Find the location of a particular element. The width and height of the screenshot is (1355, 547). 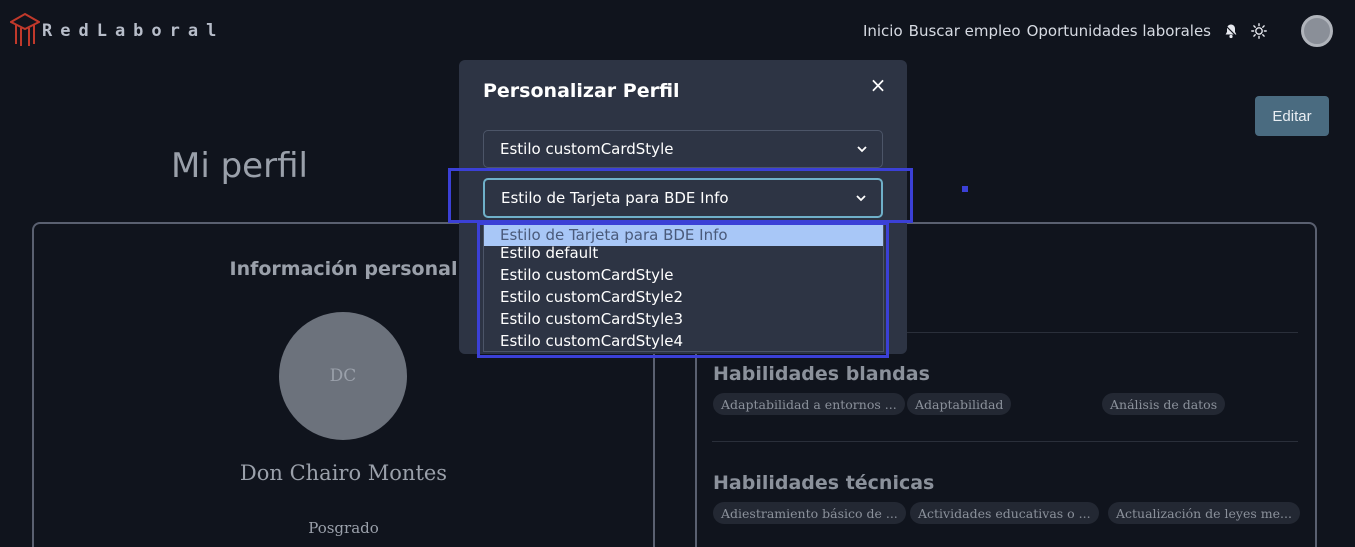

sun-icon is located at coordinates (1259, 31).